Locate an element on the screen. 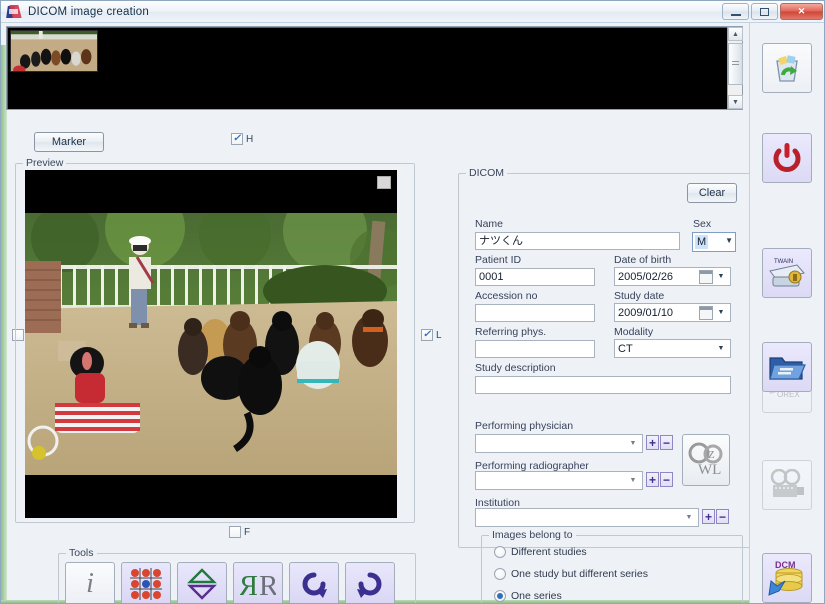  clear-button-label: Clear is located at coordinates (712, 193).